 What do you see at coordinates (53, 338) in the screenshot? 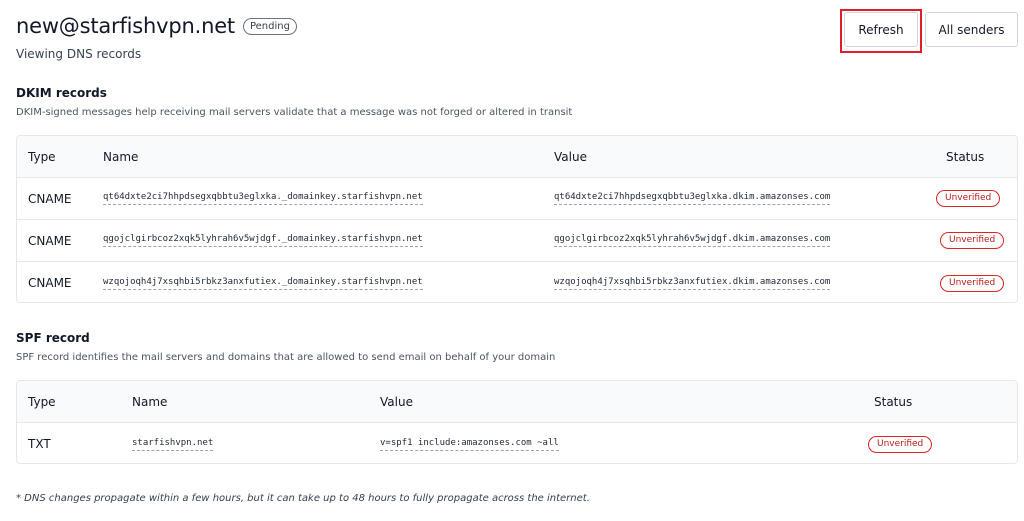
I see `spf-section-title: SPF record` at bounding box center [53, 338].